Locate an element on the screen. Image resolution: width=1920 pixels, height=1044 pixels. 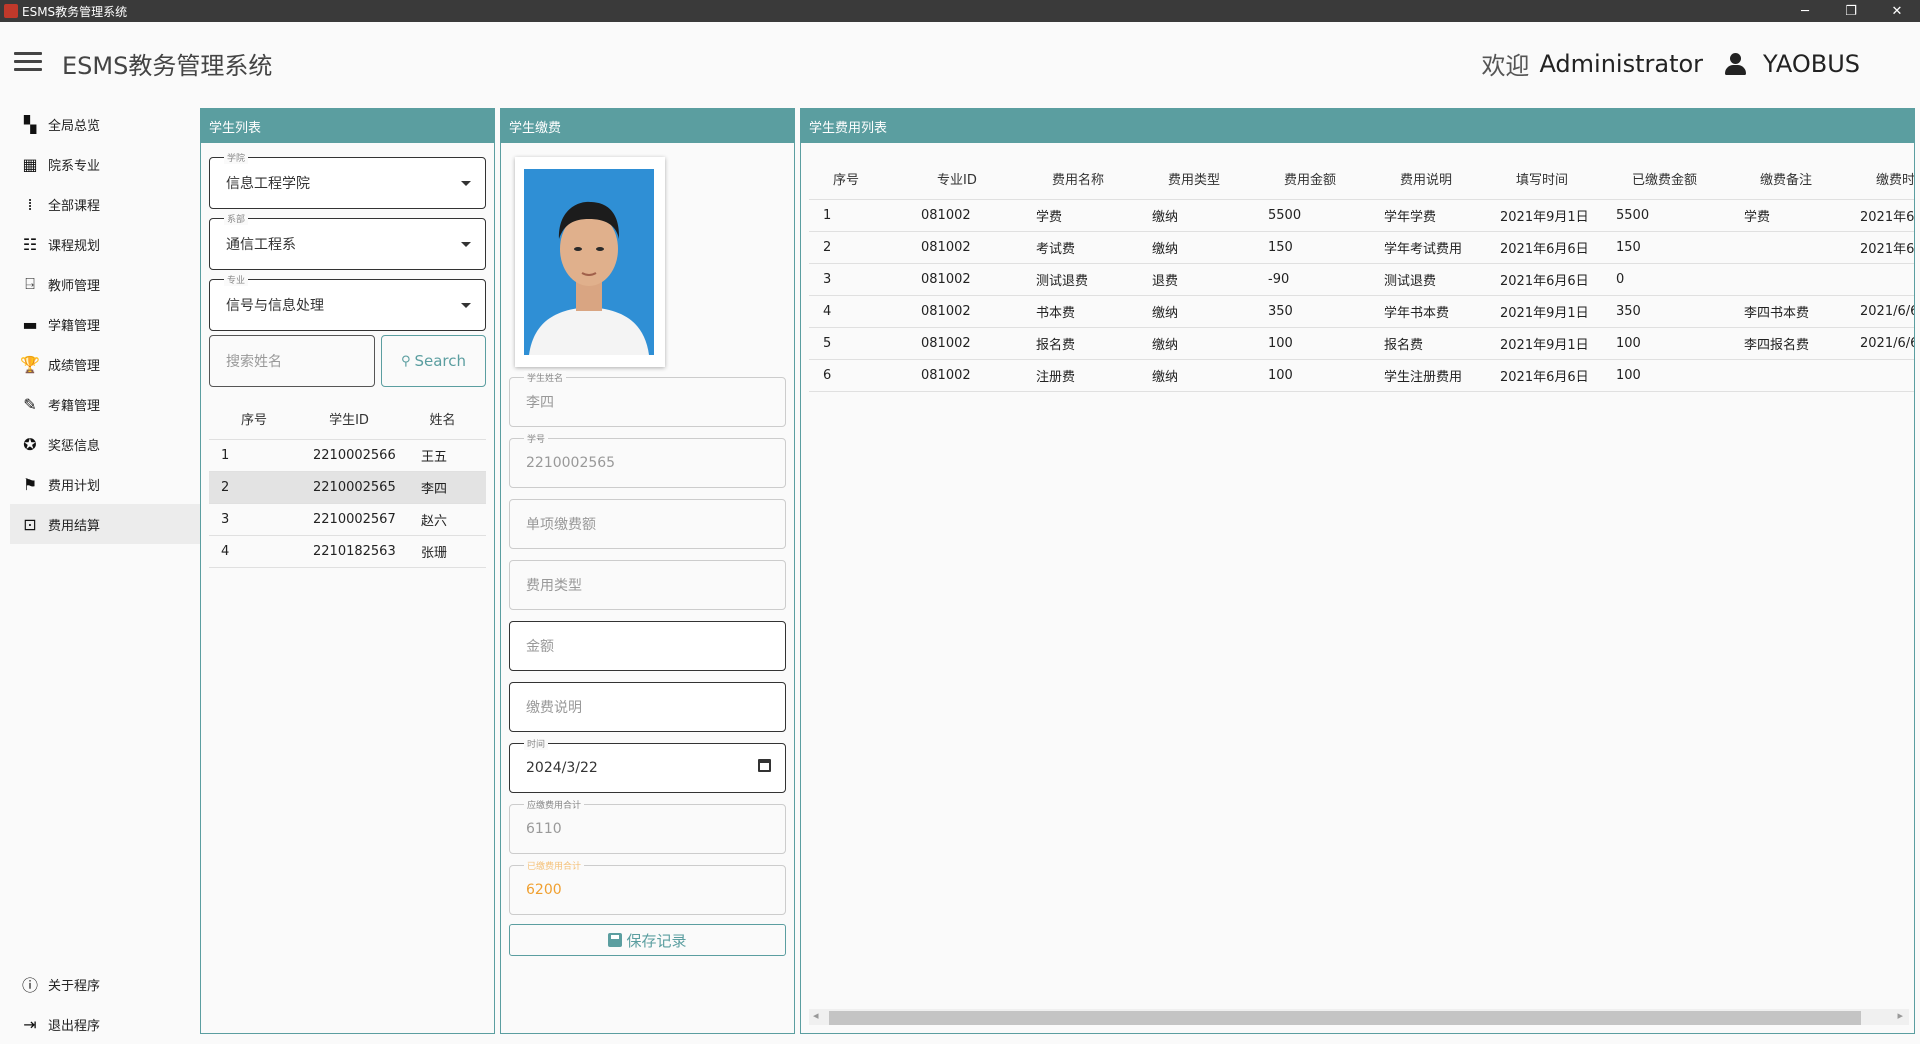
table-cell: 2210002567 is located at coordinates (349, 518).